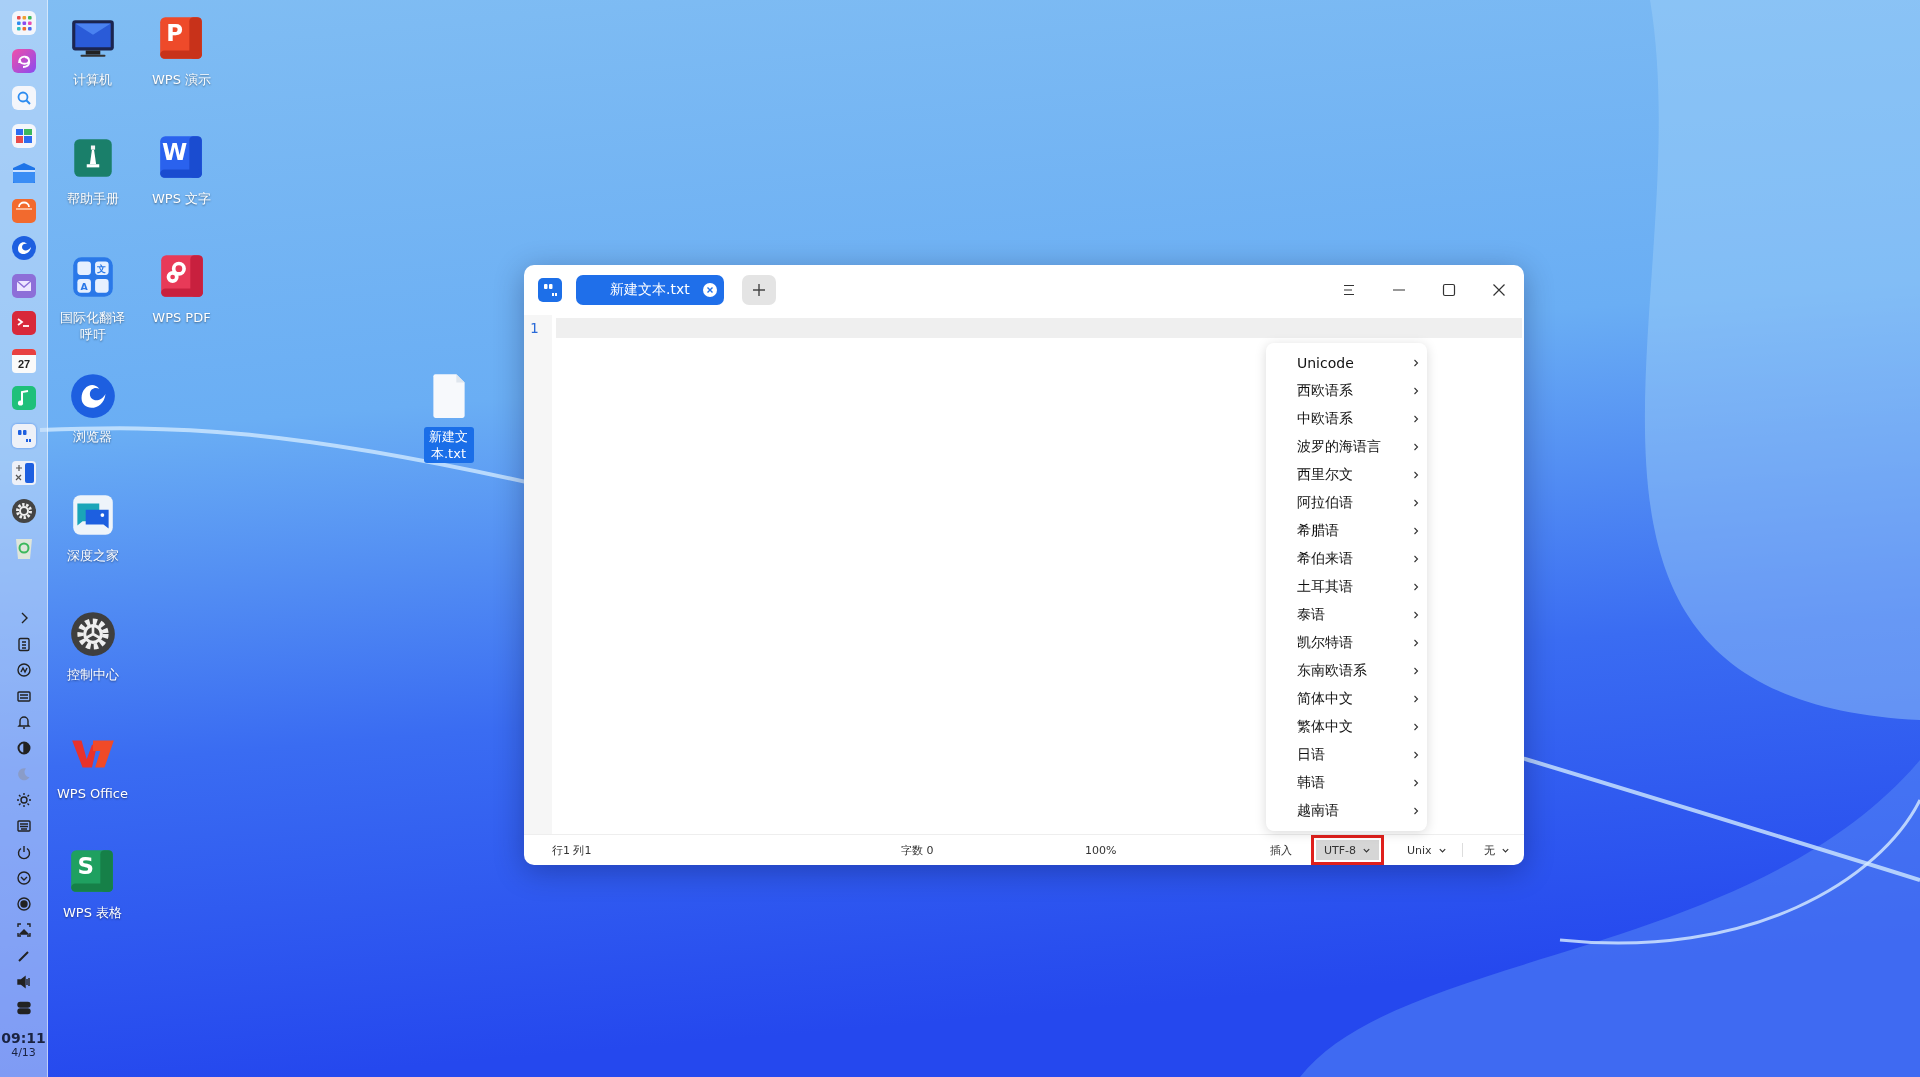 The width and height of the screenshot is (1920, 1077). What do you see at coordinates (1399, 290) in the screenshot?
I see `minimize-icon` at bounding box center [1399, 290].